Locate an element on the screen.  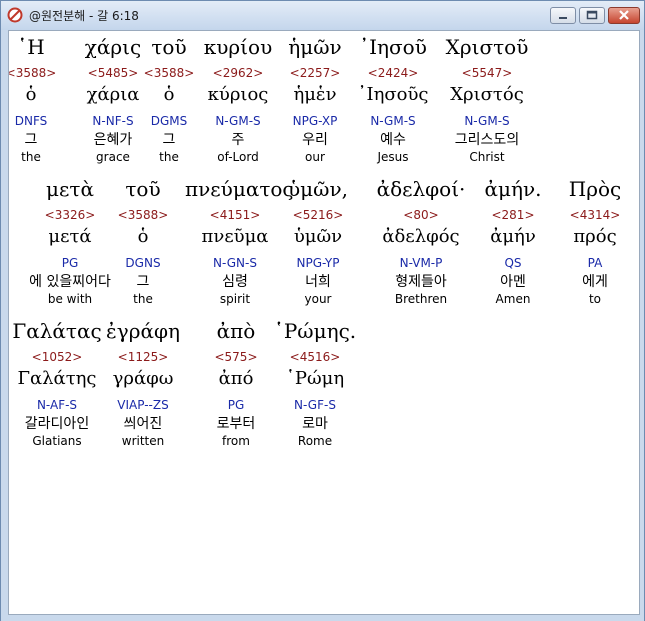
close-icon is located at coordinates (624, 15).